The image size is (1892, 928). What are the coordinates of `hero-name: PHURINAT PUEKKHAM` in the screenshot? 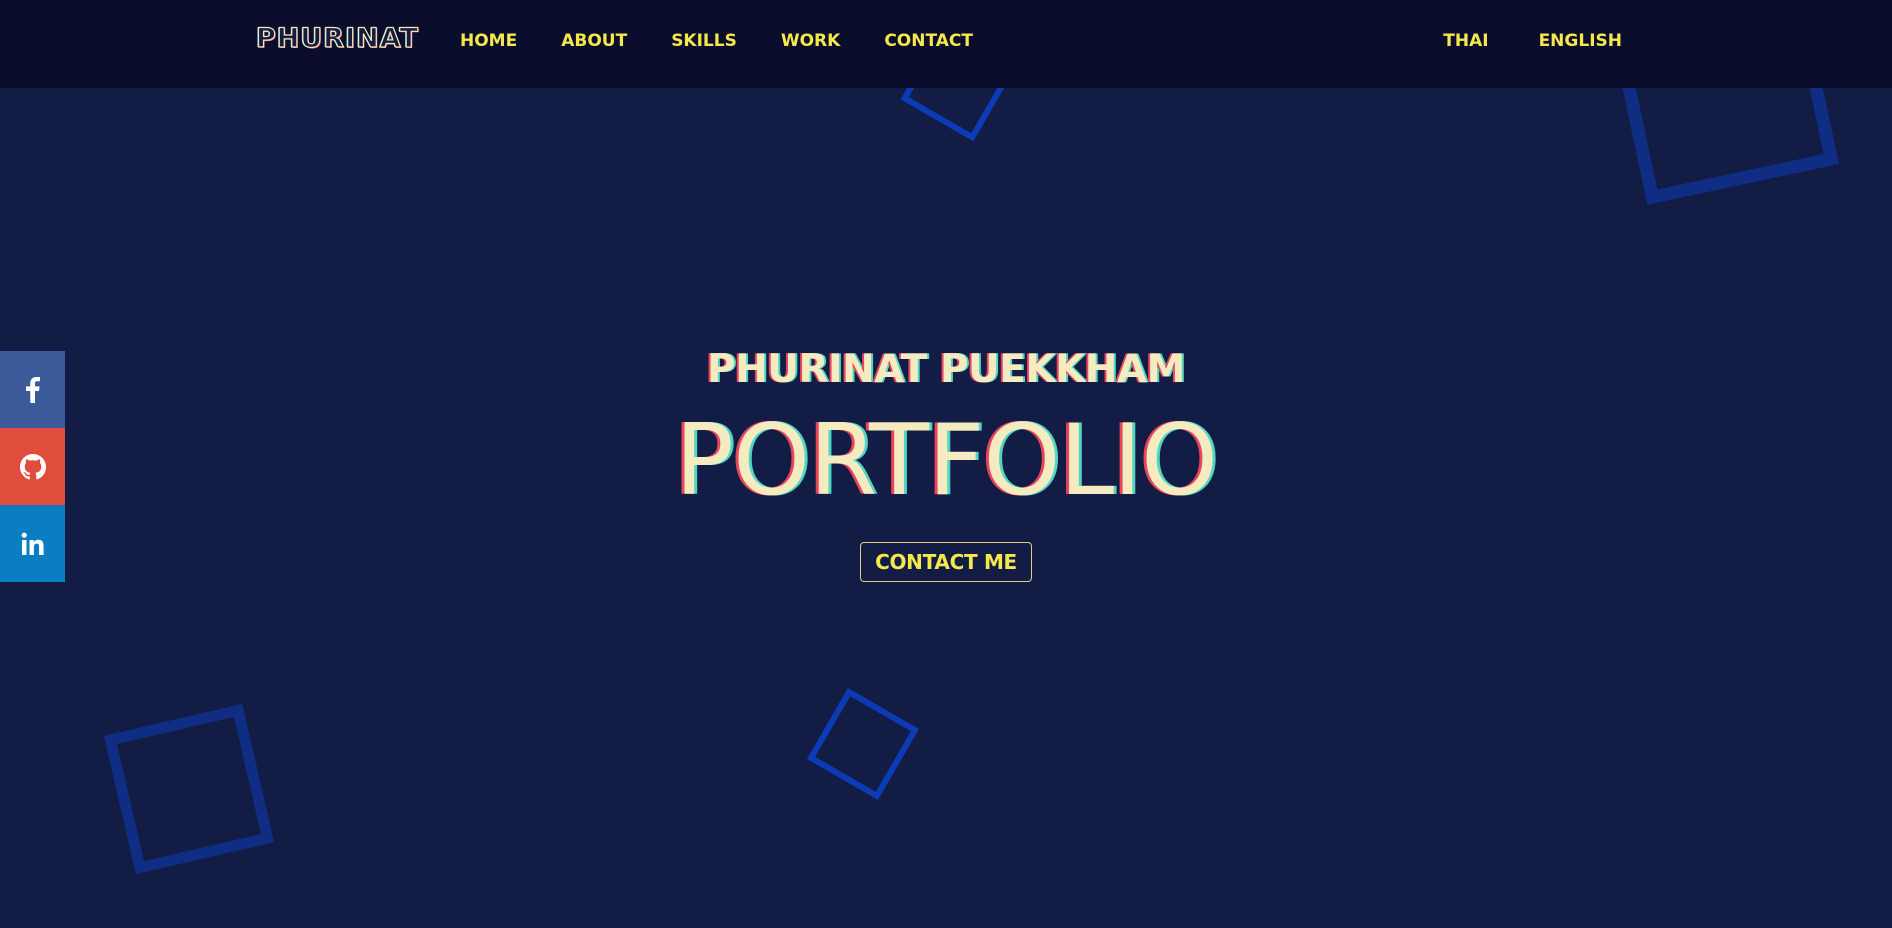 It's located at (946, 369).